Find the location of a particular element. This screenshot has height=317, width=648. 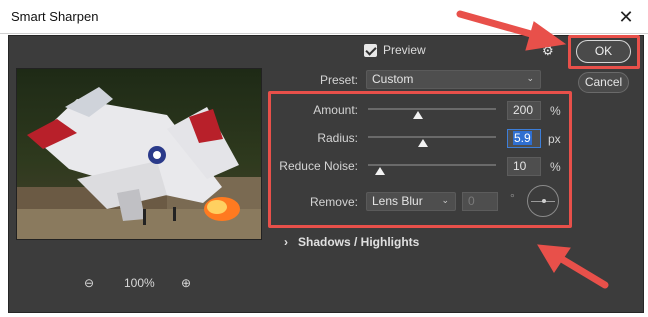

chevron-right-icon: › is located at coordinates (286, 242).